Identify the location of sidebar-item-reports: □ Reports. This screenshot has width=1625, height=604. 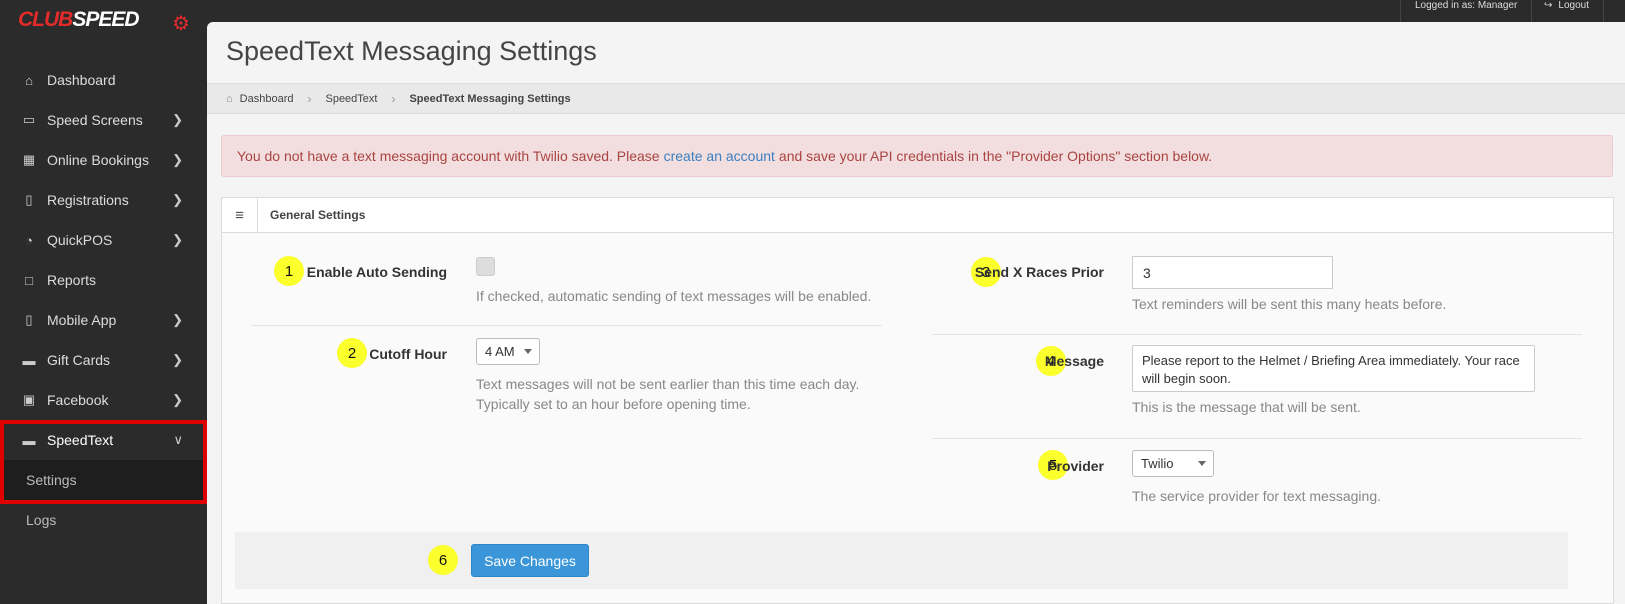
(103, 280).